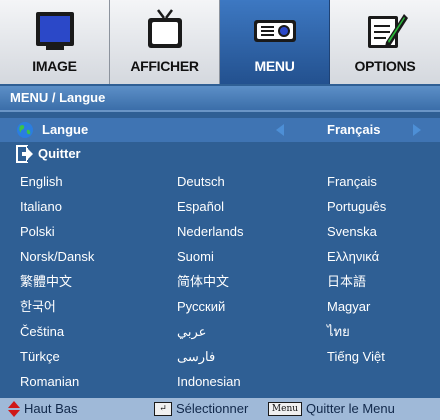 The height and width of the screenshot is (420, 440). I want to click on language-option: Türkçe, so click(40, 357).